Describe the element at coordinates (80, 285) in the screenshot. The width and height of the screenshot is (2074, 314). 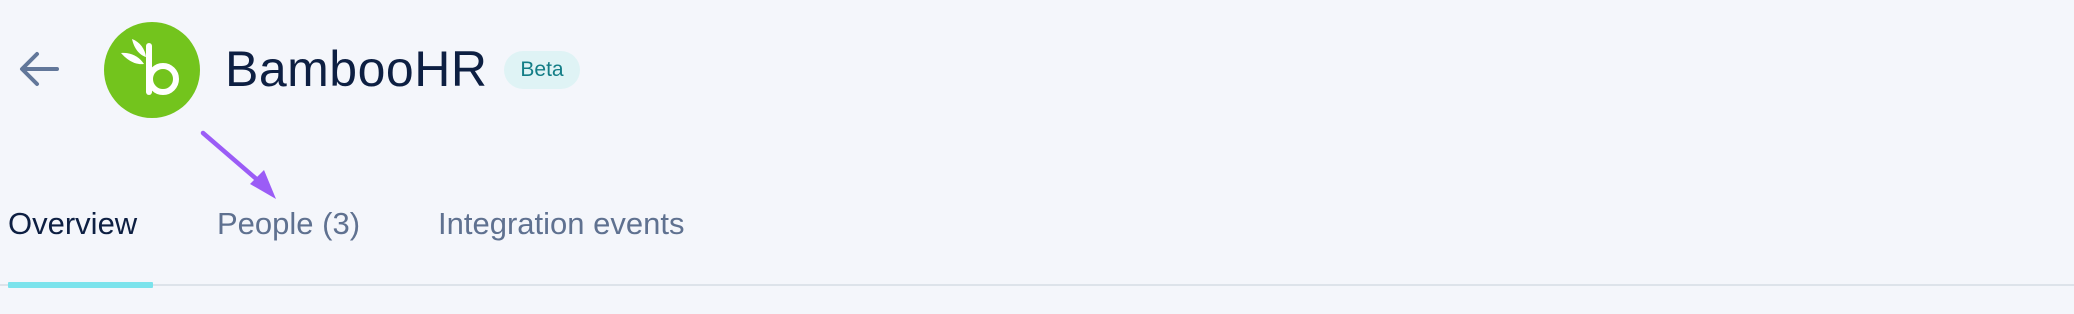
I see `active-tab-indicator` at that location.